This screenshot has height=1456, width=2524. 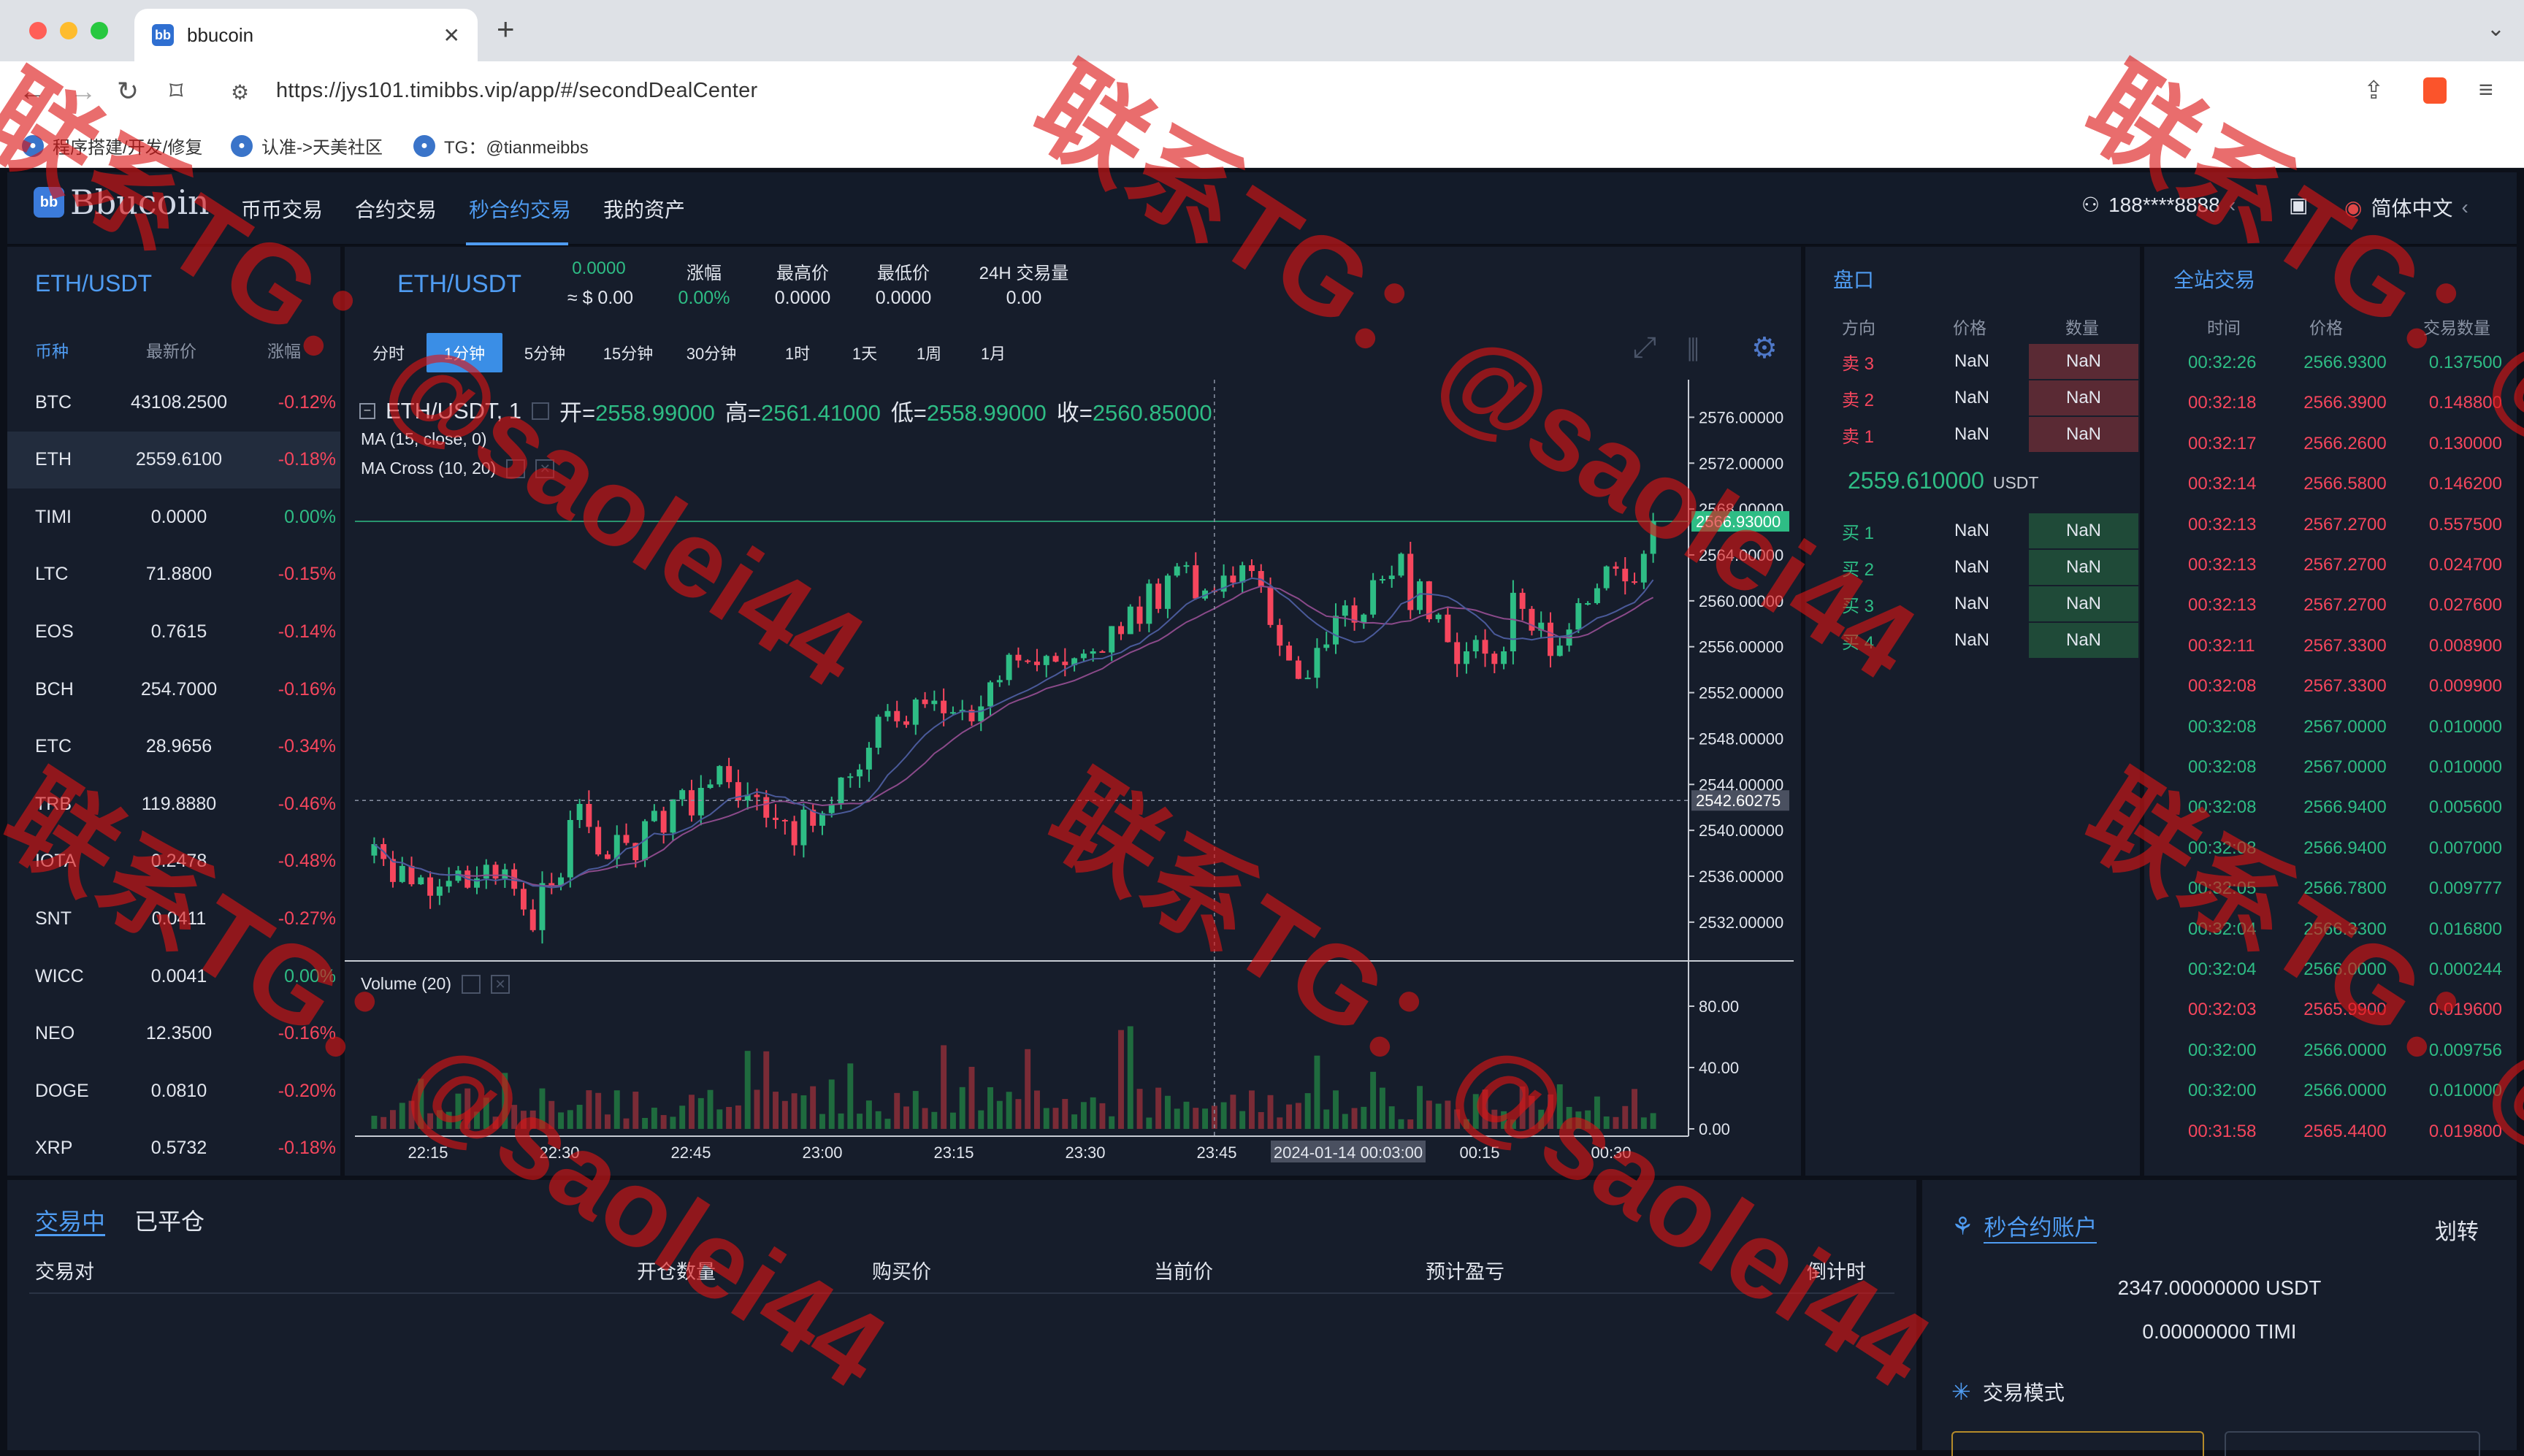 What do you see at coordinates (1085, 1152) in the screenshot?
I see `time-tick-label: 23:30` at bounding box center [1085, 1152].